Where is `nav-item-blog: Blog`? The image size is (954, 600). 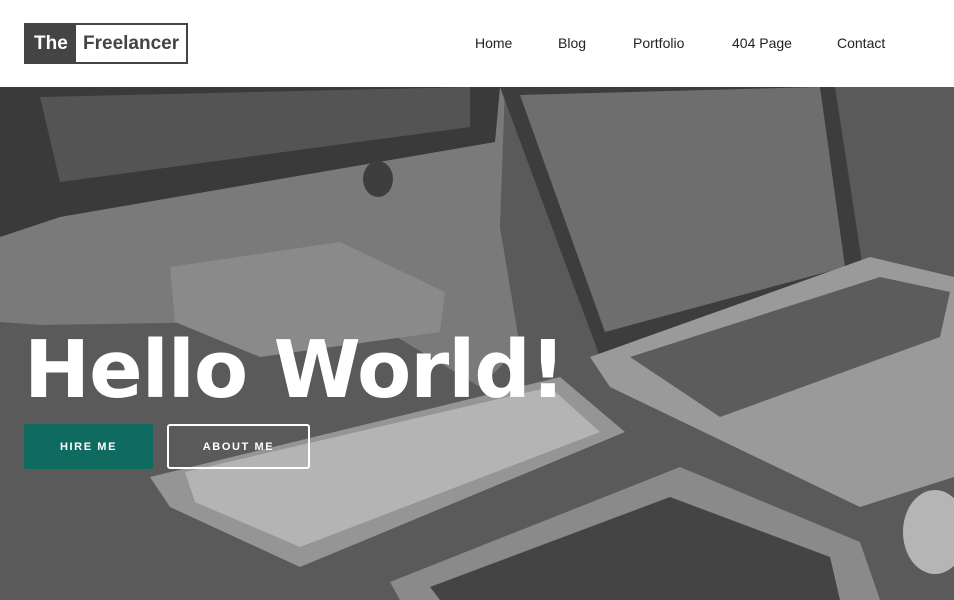
nav-item-blog: Blog is located at coordinates (572, 43).